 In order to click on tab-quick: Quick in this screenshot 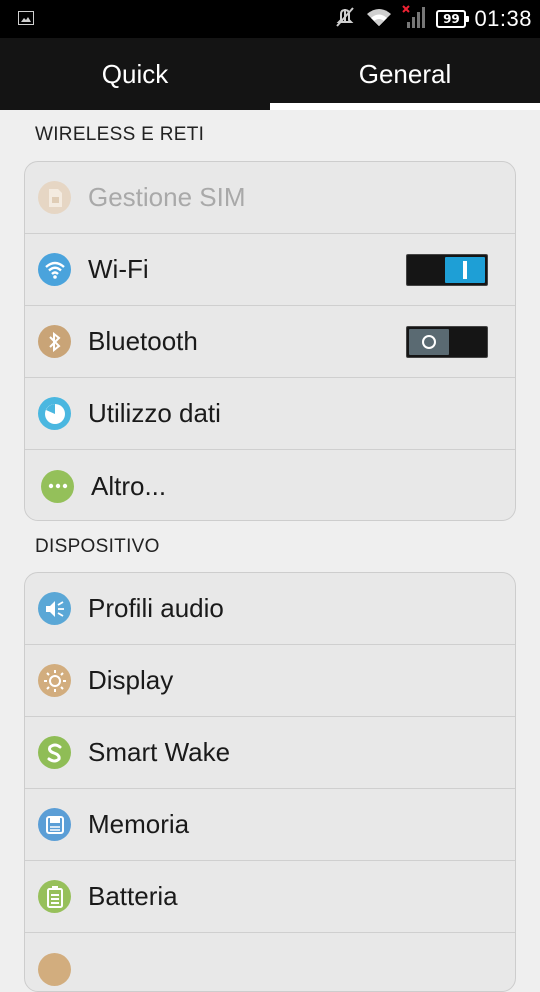, I will do `click(135, 74)`.